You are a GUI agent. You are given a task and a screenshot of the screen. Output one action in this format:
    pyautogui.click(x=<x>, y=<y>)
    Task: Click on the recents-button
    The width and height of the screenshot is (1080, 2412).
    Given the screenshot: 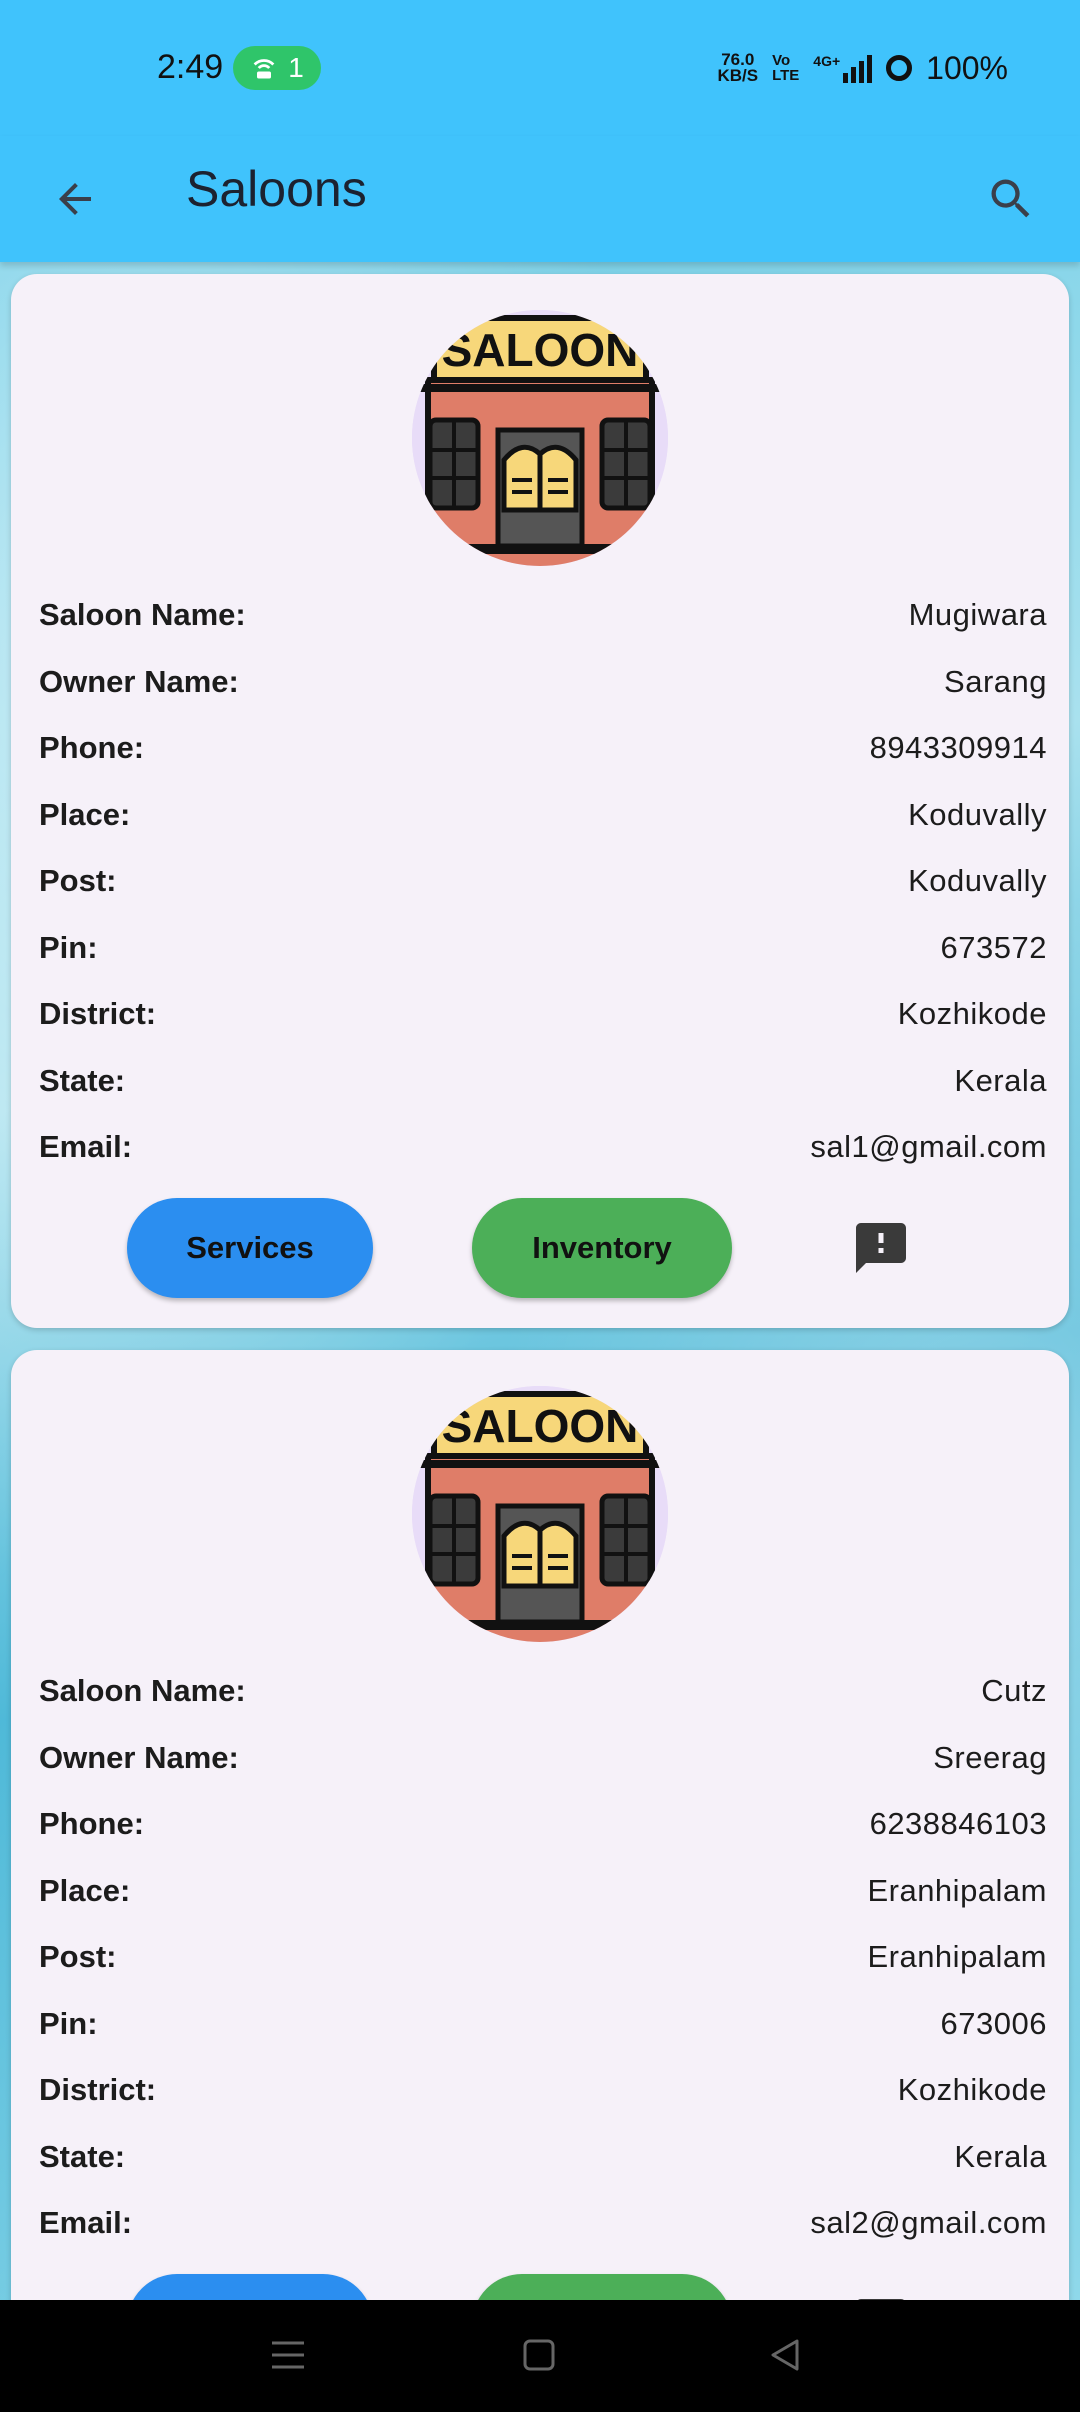 What is the action you would take?
    pyautogui.click(x=288, y=2355)
    